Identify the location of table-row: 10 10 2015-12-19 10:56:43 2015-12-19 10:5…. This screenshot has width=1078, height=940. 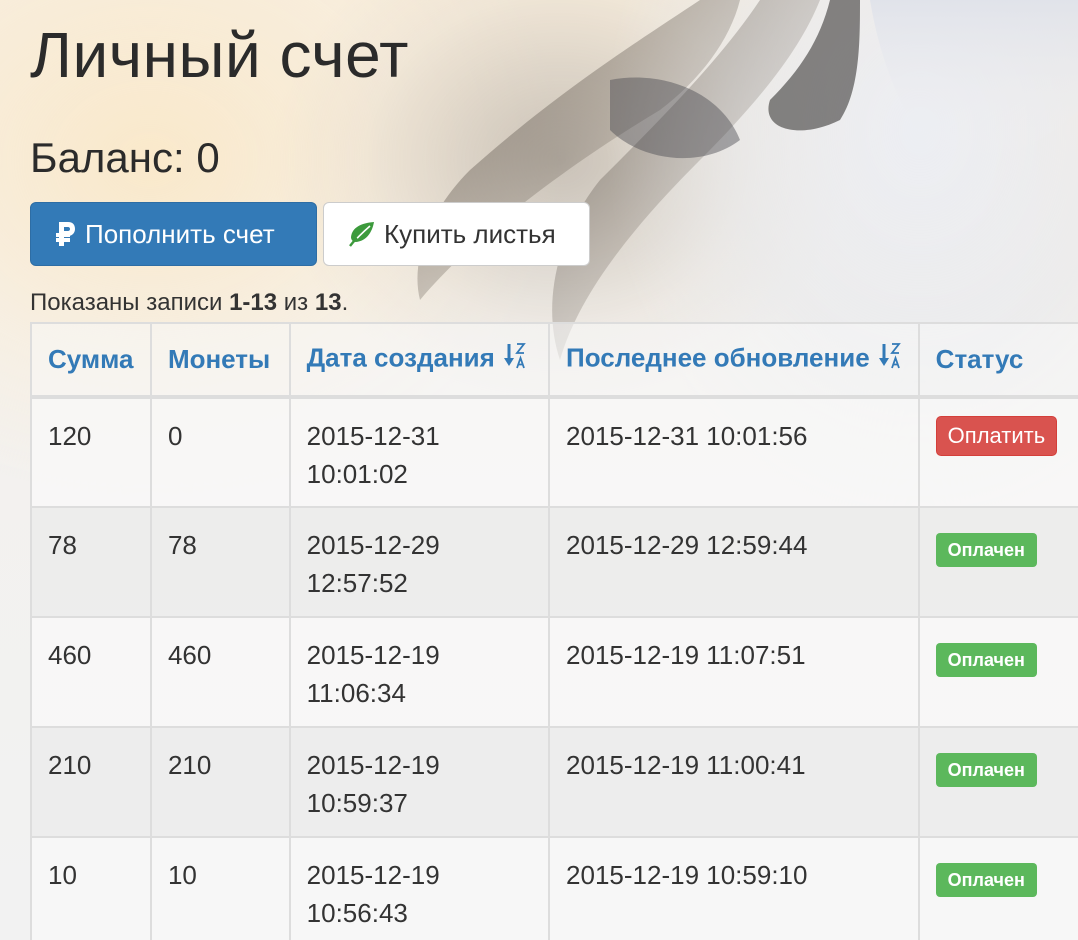
(554, 888).